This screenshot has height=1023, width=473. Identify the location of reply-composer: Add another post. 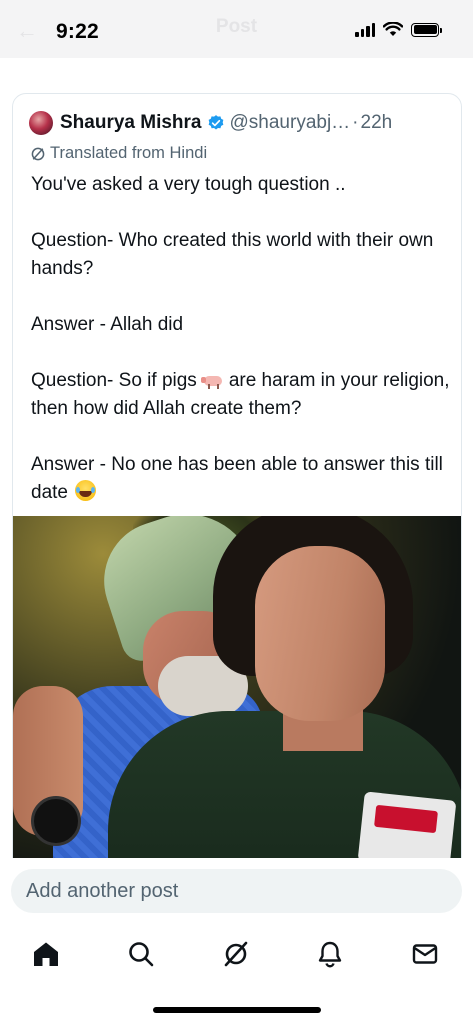
(236, 888).